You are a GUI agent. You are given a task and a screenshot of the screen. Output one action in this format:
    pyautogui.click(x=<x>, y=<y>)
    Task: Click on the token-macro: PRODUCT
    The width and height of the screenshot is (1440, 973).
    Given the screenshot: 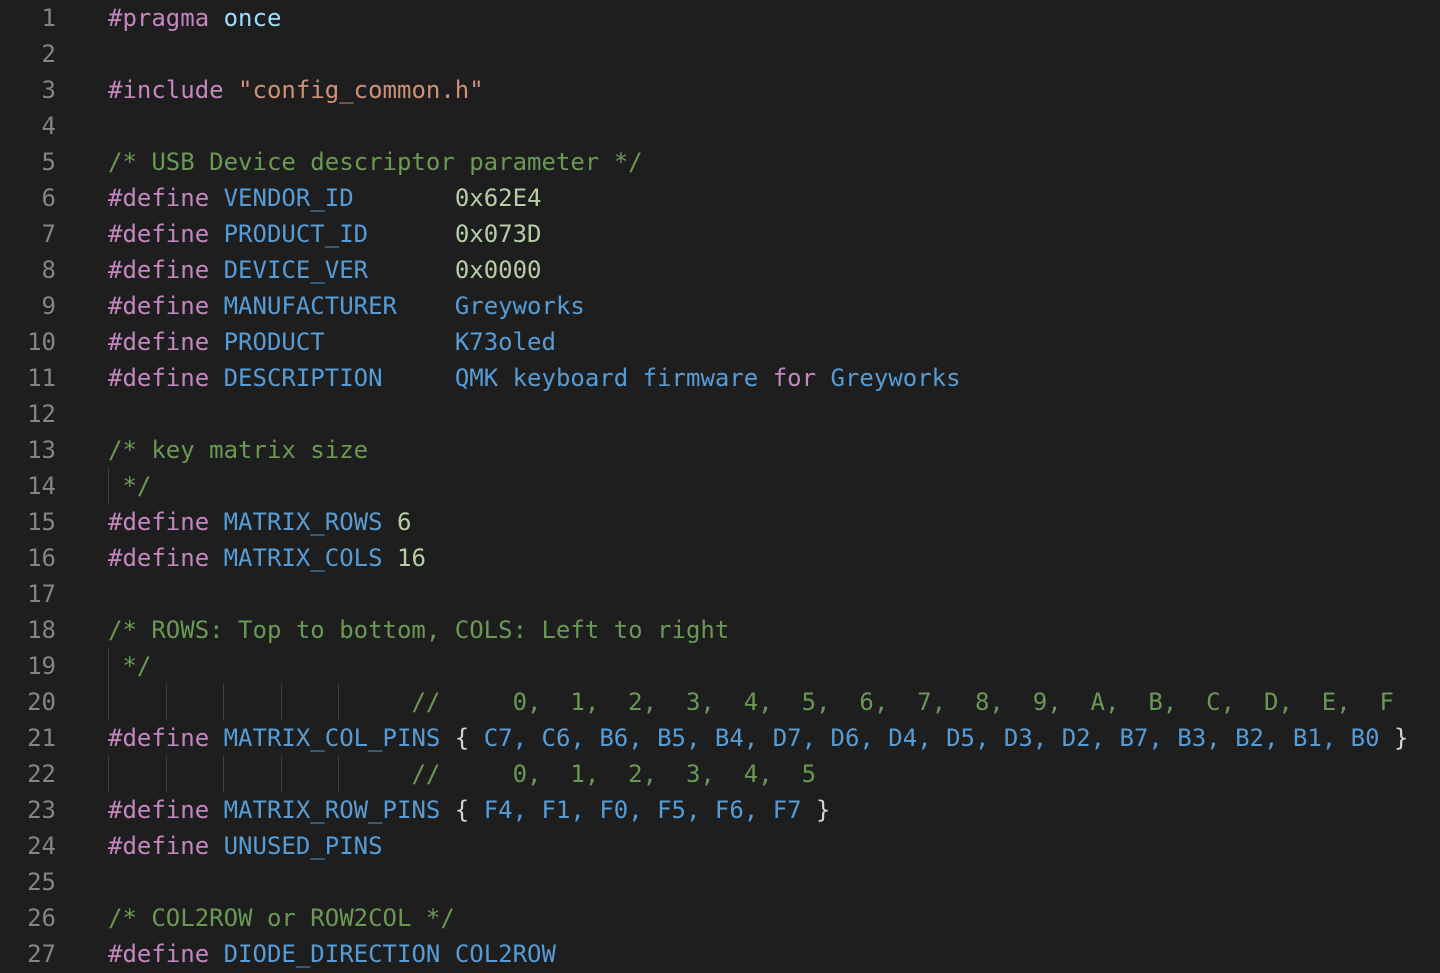 What is the action you would take?
    pyautogui.click(x=274, y=342)
    